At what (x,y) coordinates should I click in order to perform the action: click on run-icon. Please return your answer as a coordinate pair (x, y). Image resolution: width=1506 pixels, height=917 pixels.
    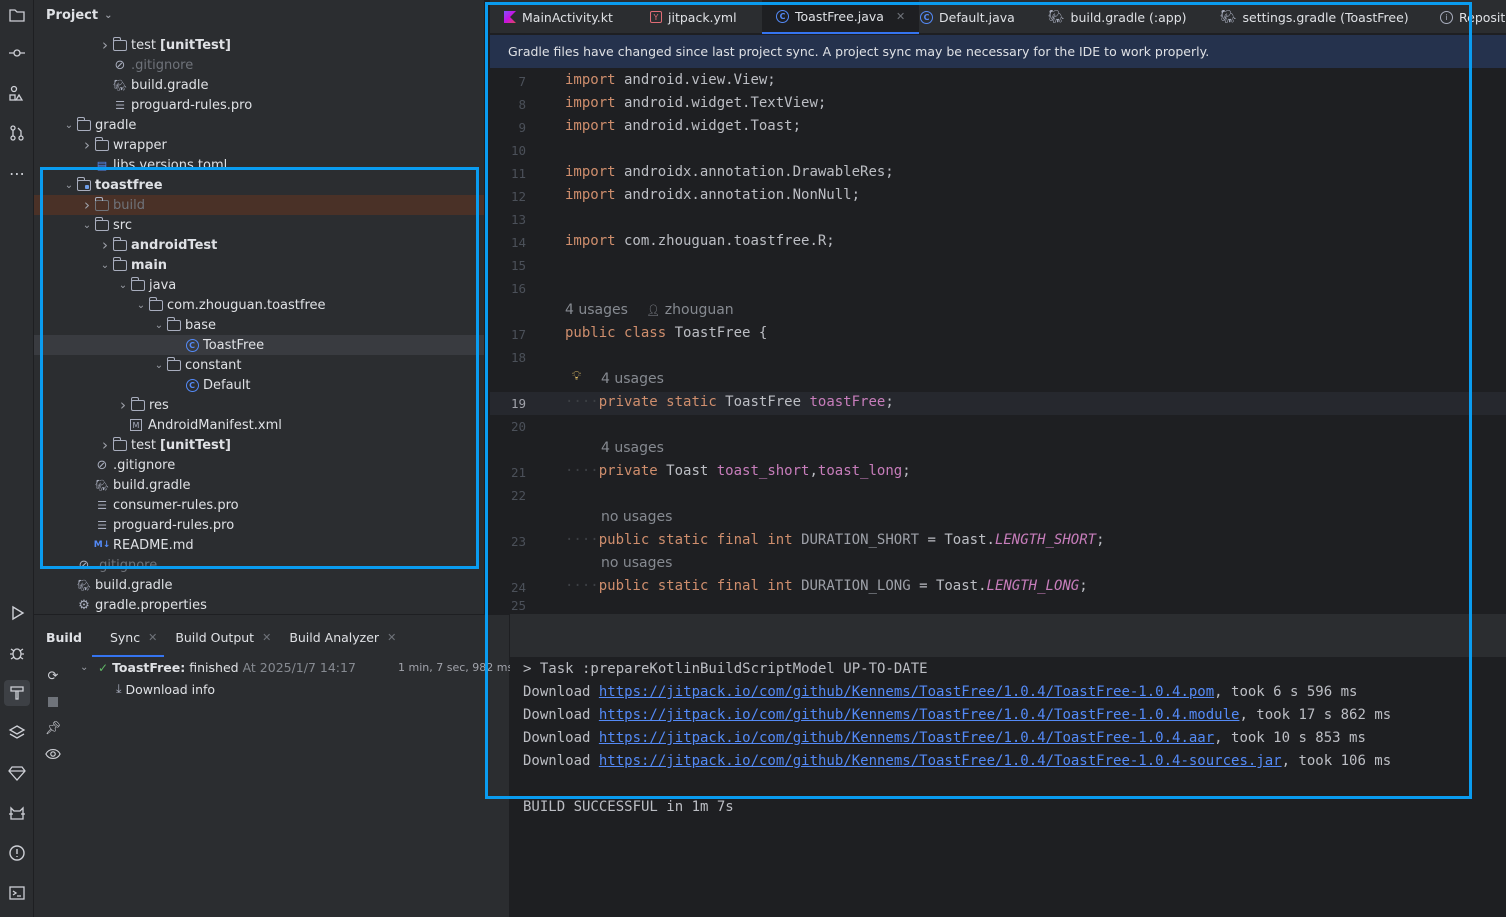
    Looking at the image, I should click on (17, 613).